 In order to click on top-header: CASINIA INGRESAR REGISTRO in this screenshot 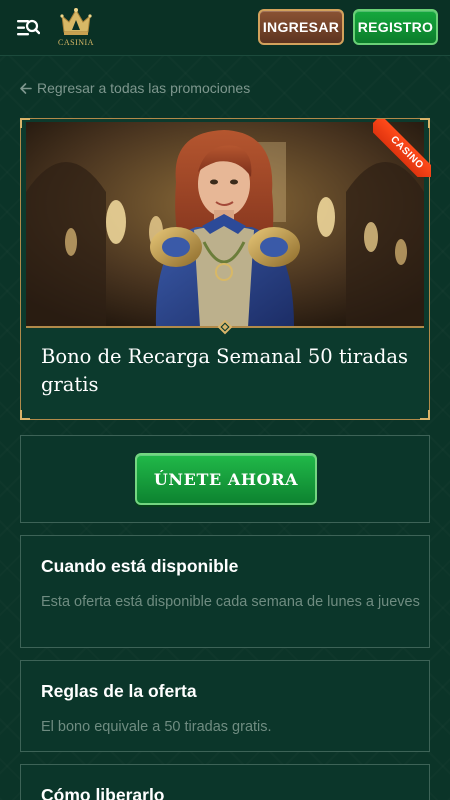, I will do `click(225, 28)`.